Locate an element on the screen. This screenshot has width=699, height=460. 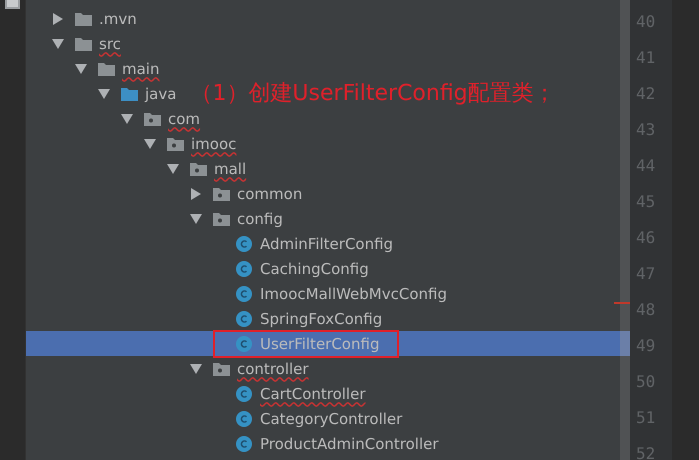
tree-row: AdminFilterConfig is located at coordinates (323, 243).